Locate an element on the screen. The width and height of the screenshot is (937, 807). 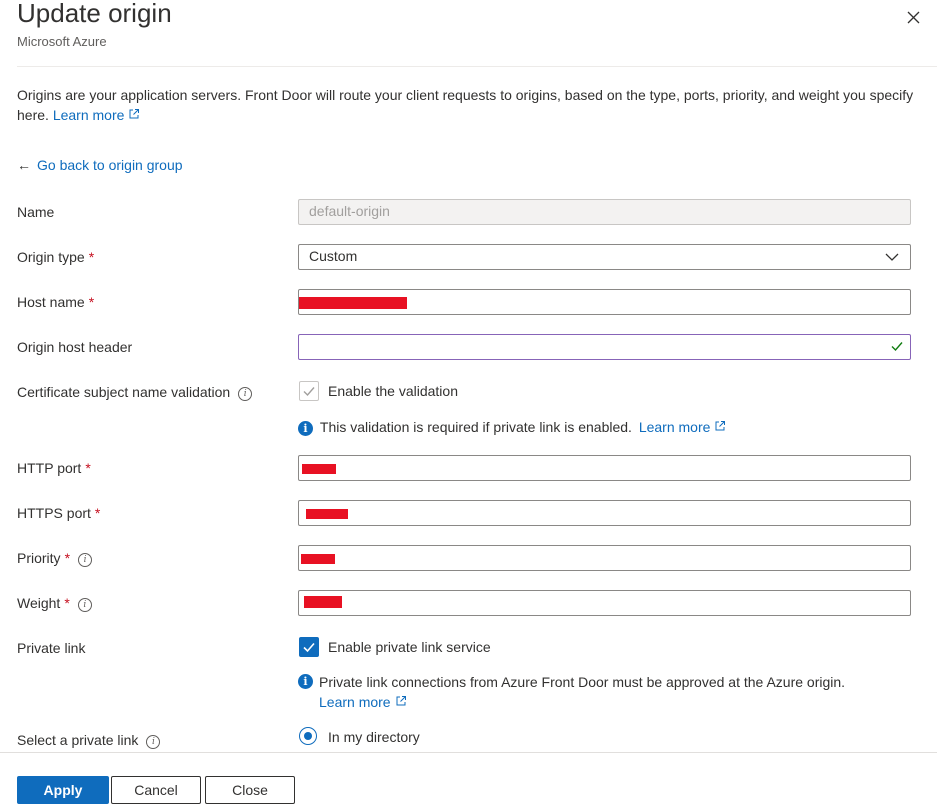
name-value: default-origin is located at coordinates (349, 211).